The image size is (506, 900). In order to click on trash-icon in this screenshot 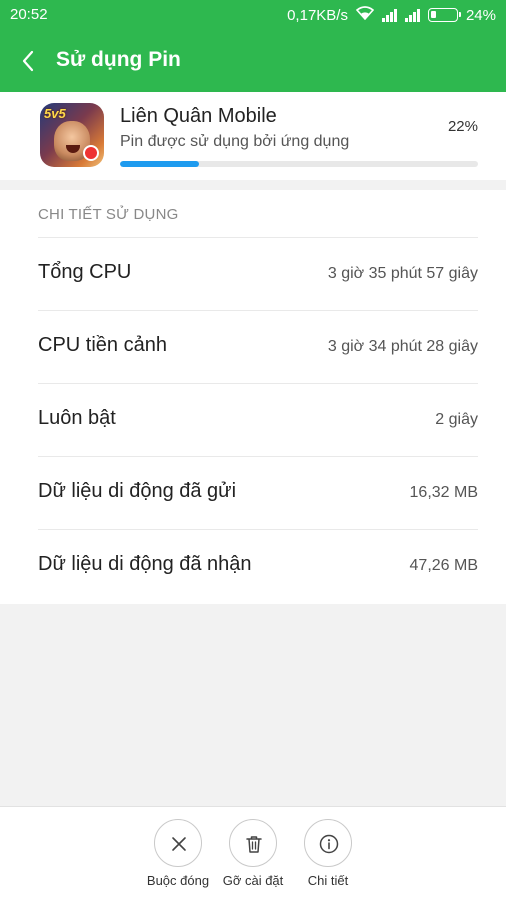, I will do `click(254, 844)`.